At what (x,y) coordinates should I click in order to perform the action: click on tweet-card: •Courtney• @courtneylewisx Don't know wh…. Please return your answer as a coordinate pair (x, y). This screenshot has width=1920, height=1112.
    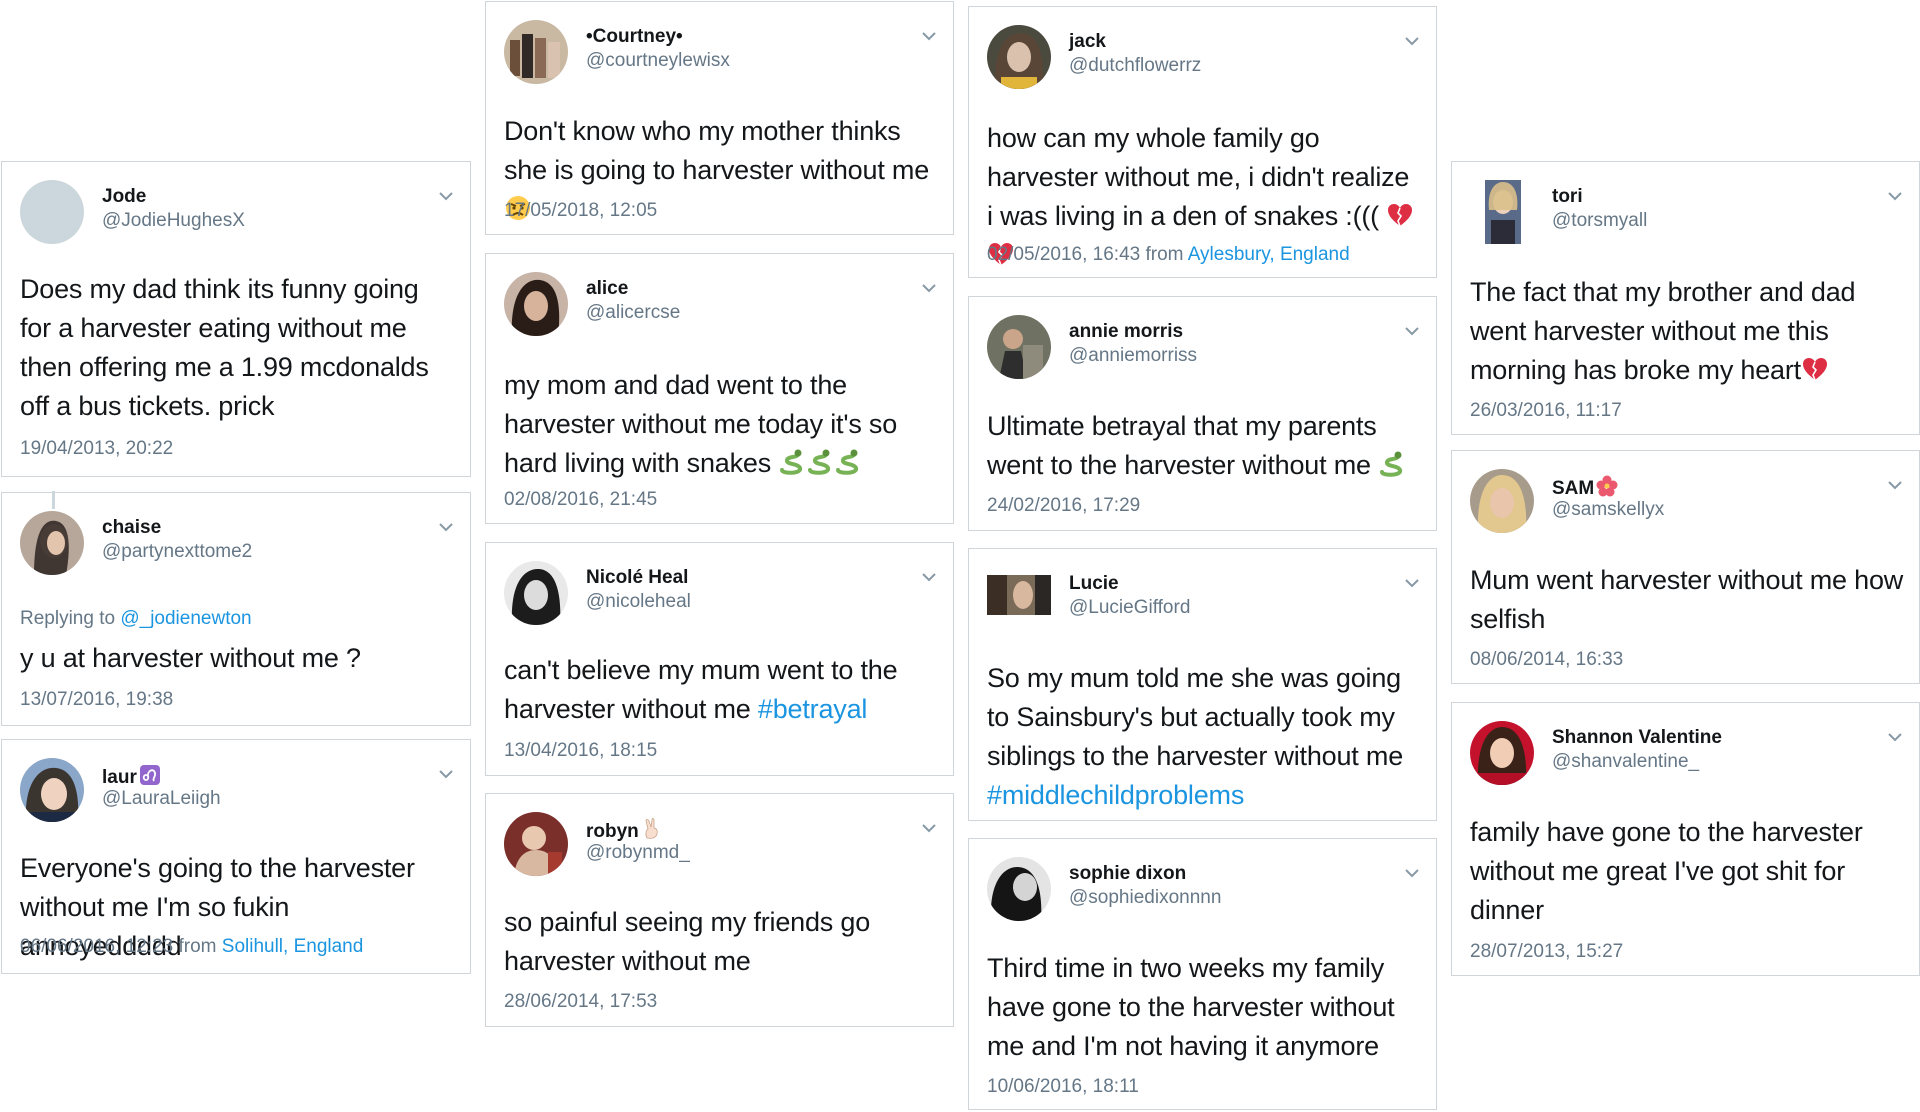
    Looking at the image, I should click on (719, 118).